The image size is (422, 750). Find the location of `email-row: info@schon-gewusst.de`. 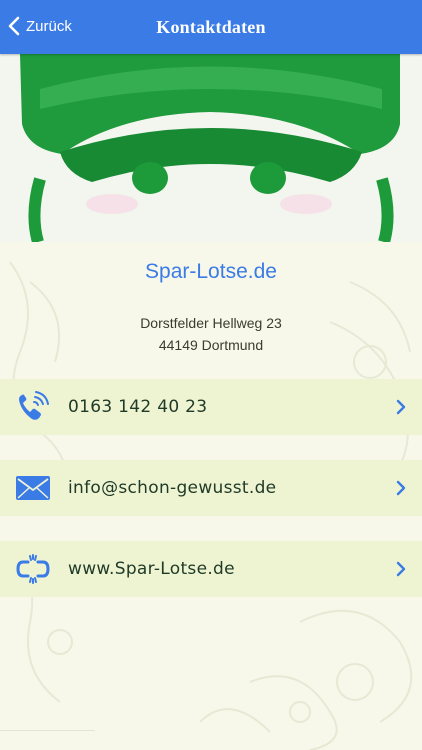

email-row: info@schon-gewusst.de is located at coordinates (211, 488).